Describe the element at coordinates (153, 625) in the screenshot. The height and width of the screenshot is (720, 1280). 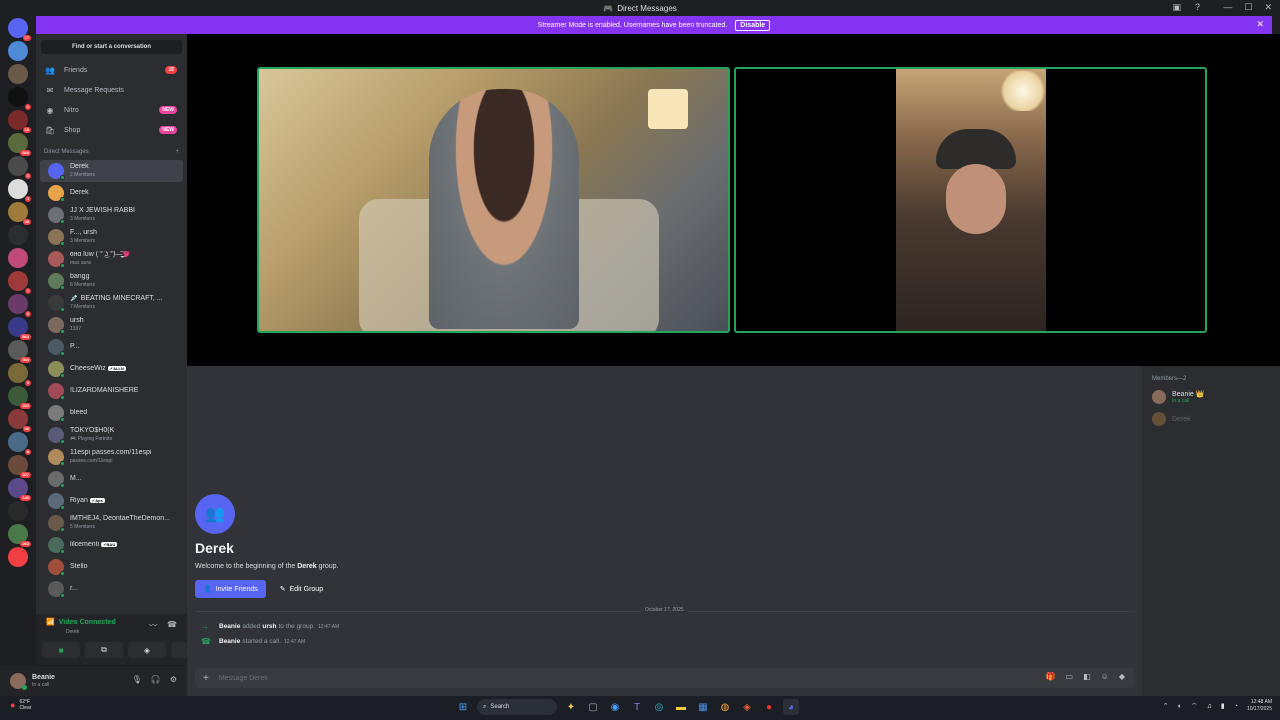
I see `noise-suppression-icon: 〰` at that location.